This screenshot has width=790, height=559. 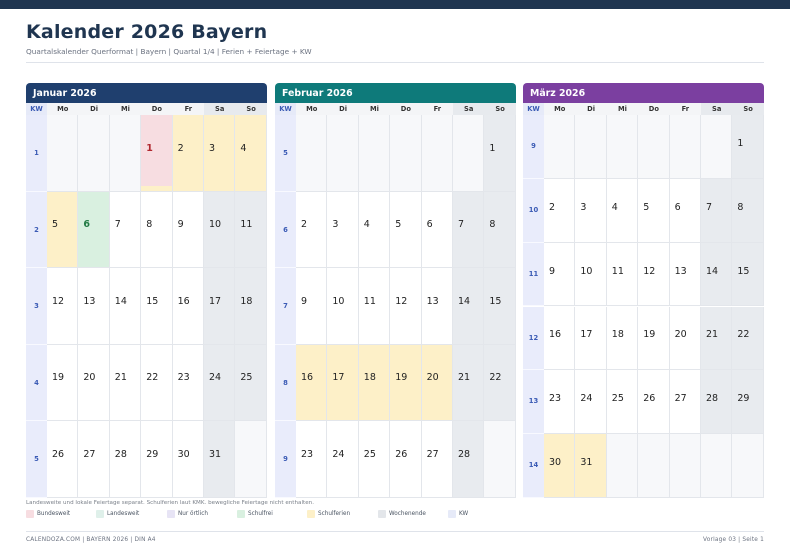 What do you see at coordinates (743, 399) in the screenshot?
I see `day-number: 29` at bounding box center [743, 399].